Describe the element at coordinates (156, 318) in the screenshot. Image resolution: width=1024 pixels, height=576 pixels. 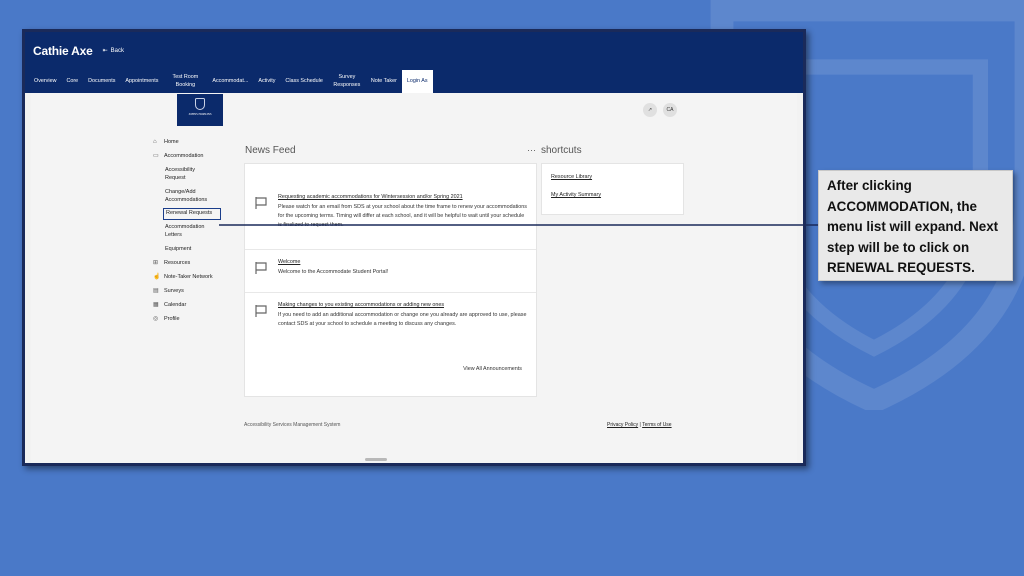
I see `profile-icon: ◎` at that location.